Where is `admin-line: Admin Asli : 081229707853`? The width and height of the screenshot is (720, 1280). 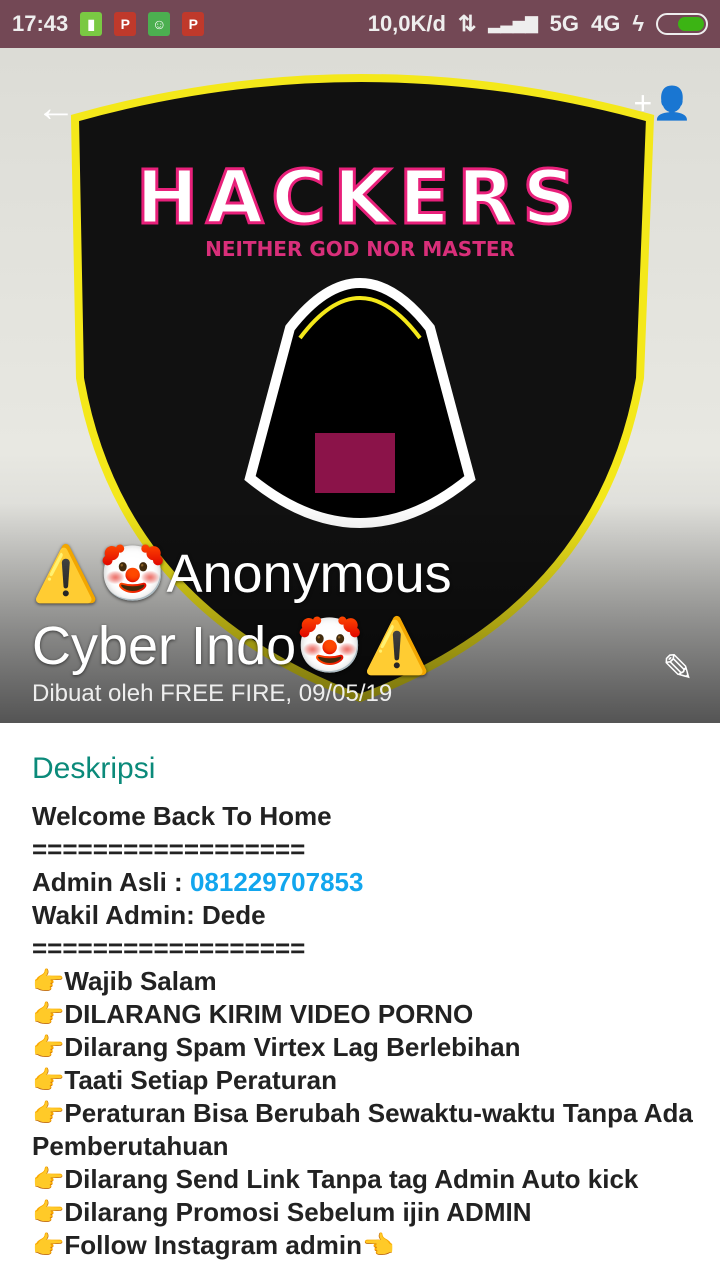
admin-line: Admin Asli : 081229707853 is located at coordinates (366, 882).